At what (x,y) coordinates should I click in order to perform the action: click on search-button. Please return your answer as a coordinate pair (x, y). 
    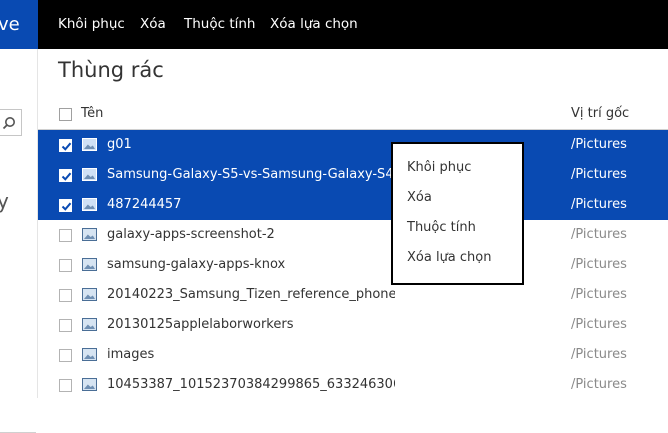
    Looking at the image, I should click on (11, 122).